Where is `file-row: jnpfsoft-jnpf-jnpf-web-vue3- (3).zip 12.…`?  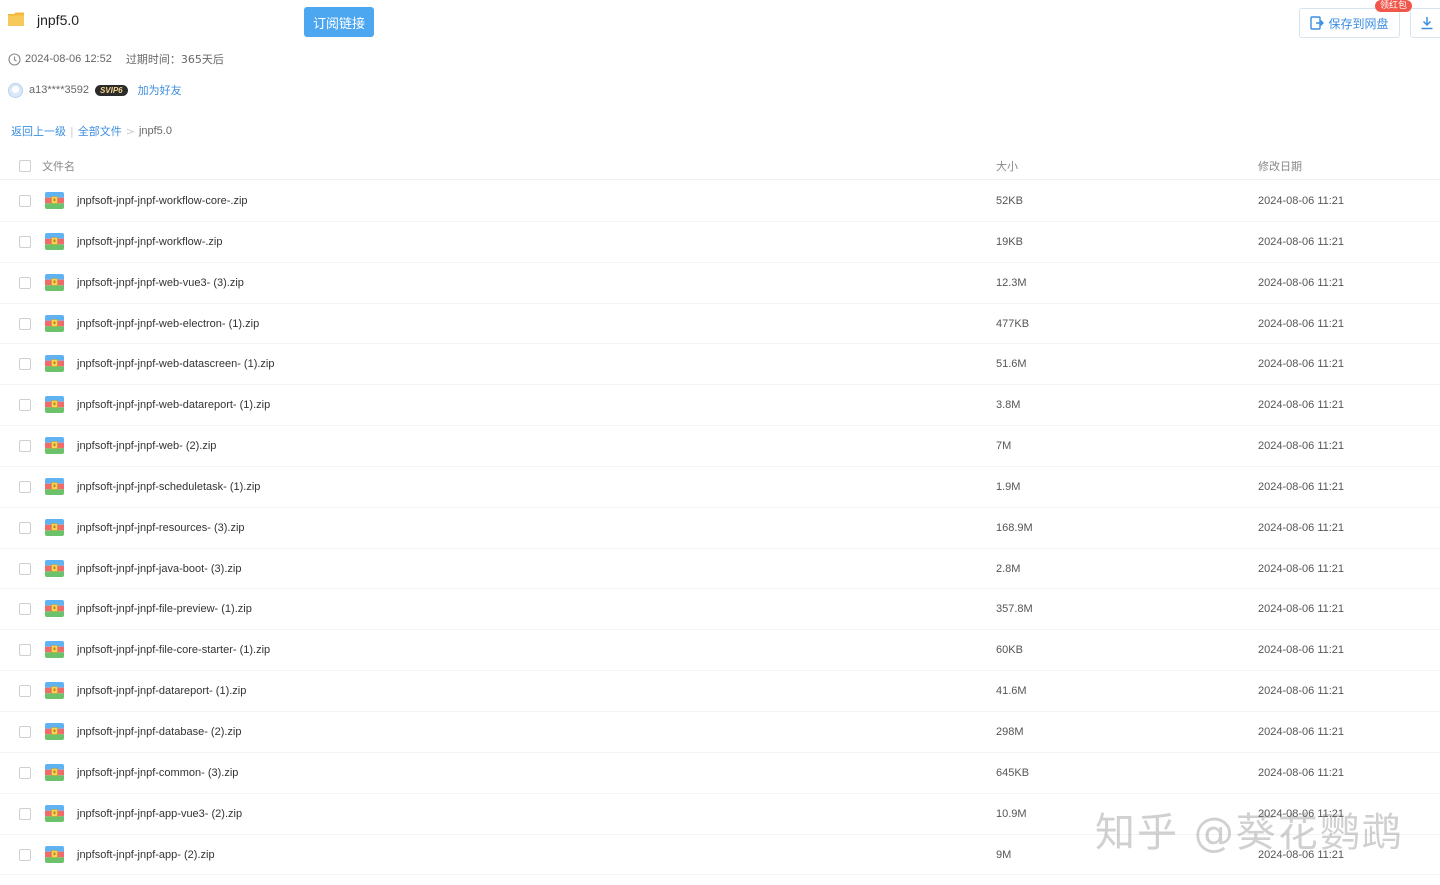
file-row: jnpfsoft-jnpf-jnpf-web-vue3- (3).zip 12.… is located at coordinates (720, 283).